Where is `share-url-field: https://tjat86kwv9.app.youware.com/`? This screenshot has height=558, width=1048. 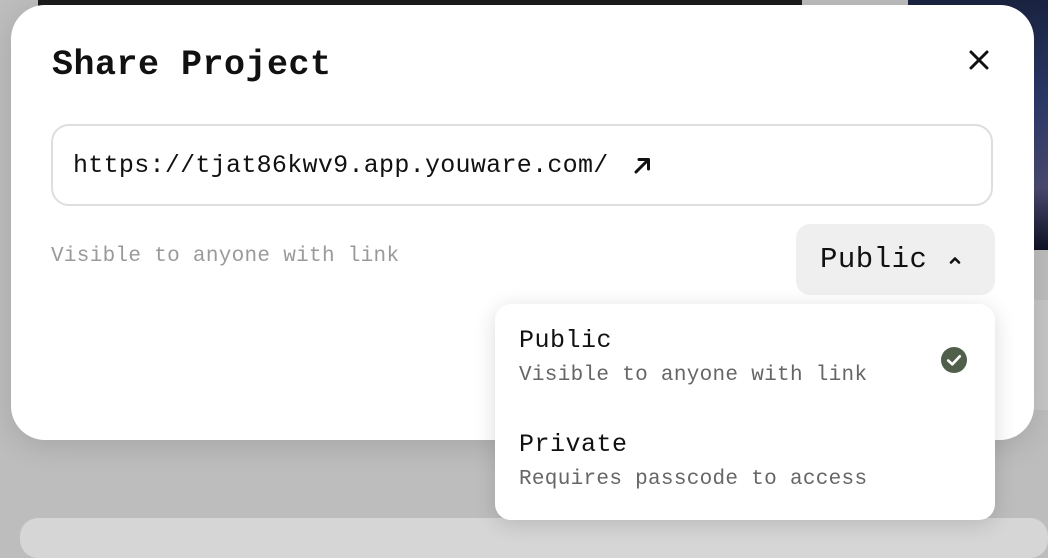 share-url-field: https://tjat86kwv9.app.youware.com/ is located at coordinates (522, 165).